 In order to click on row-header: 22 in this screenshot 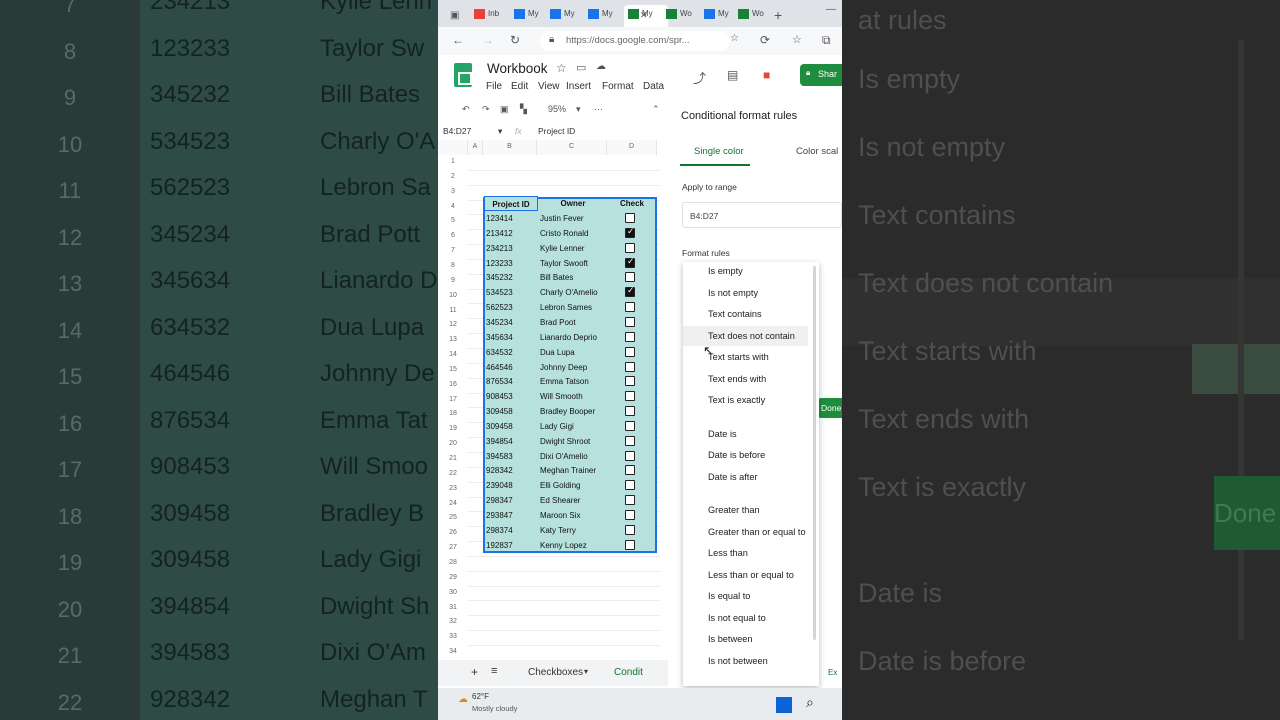, I will do `click(453, 474)`.